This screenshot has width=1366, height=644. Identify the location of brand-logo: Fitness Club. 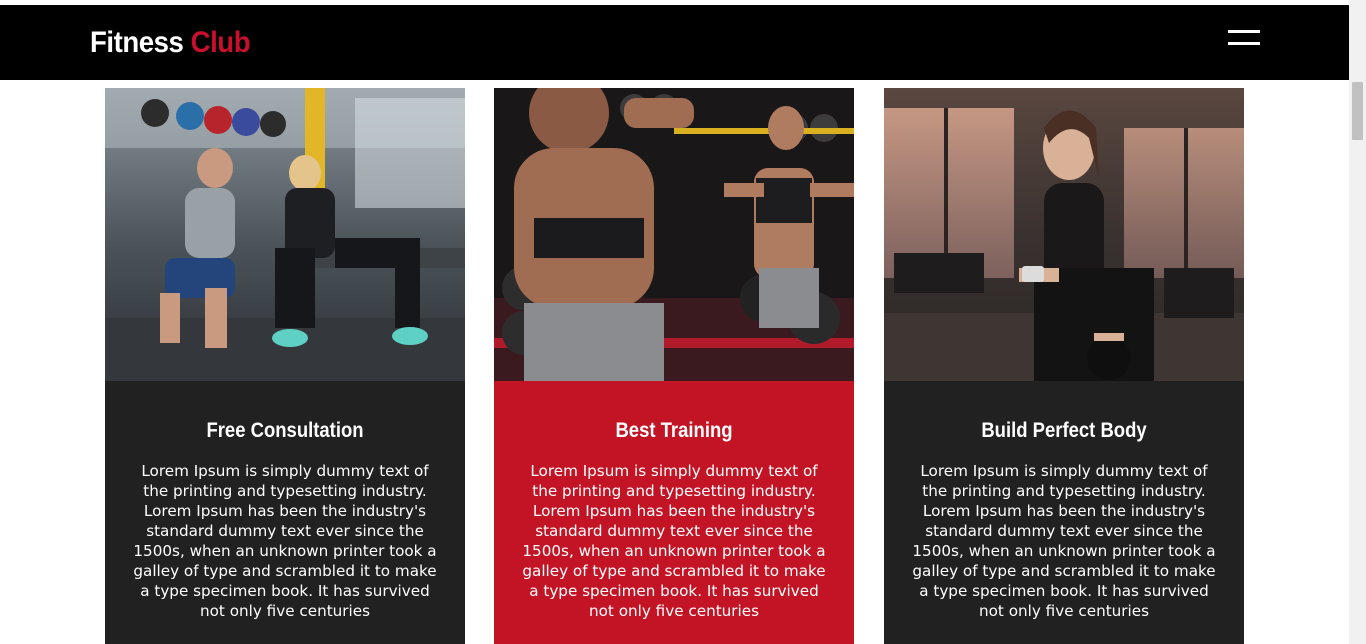
(170, 43).